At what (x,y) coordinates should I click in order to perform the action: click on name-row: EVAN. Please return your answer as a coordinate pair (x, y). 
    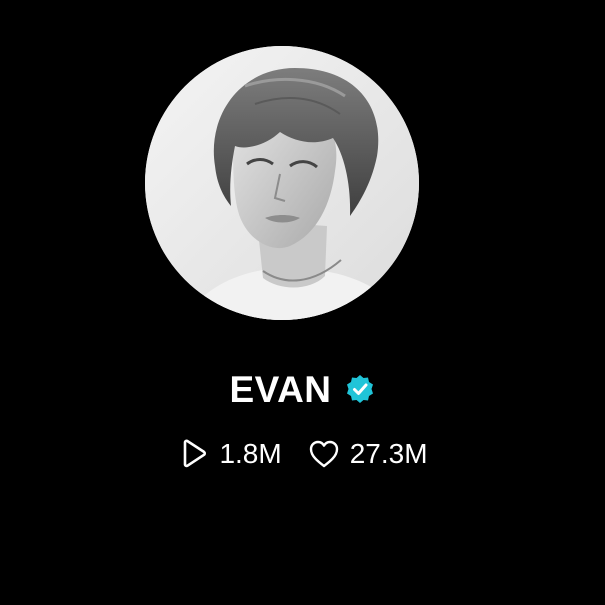
    Looking at the image, I should click on (302, 389).